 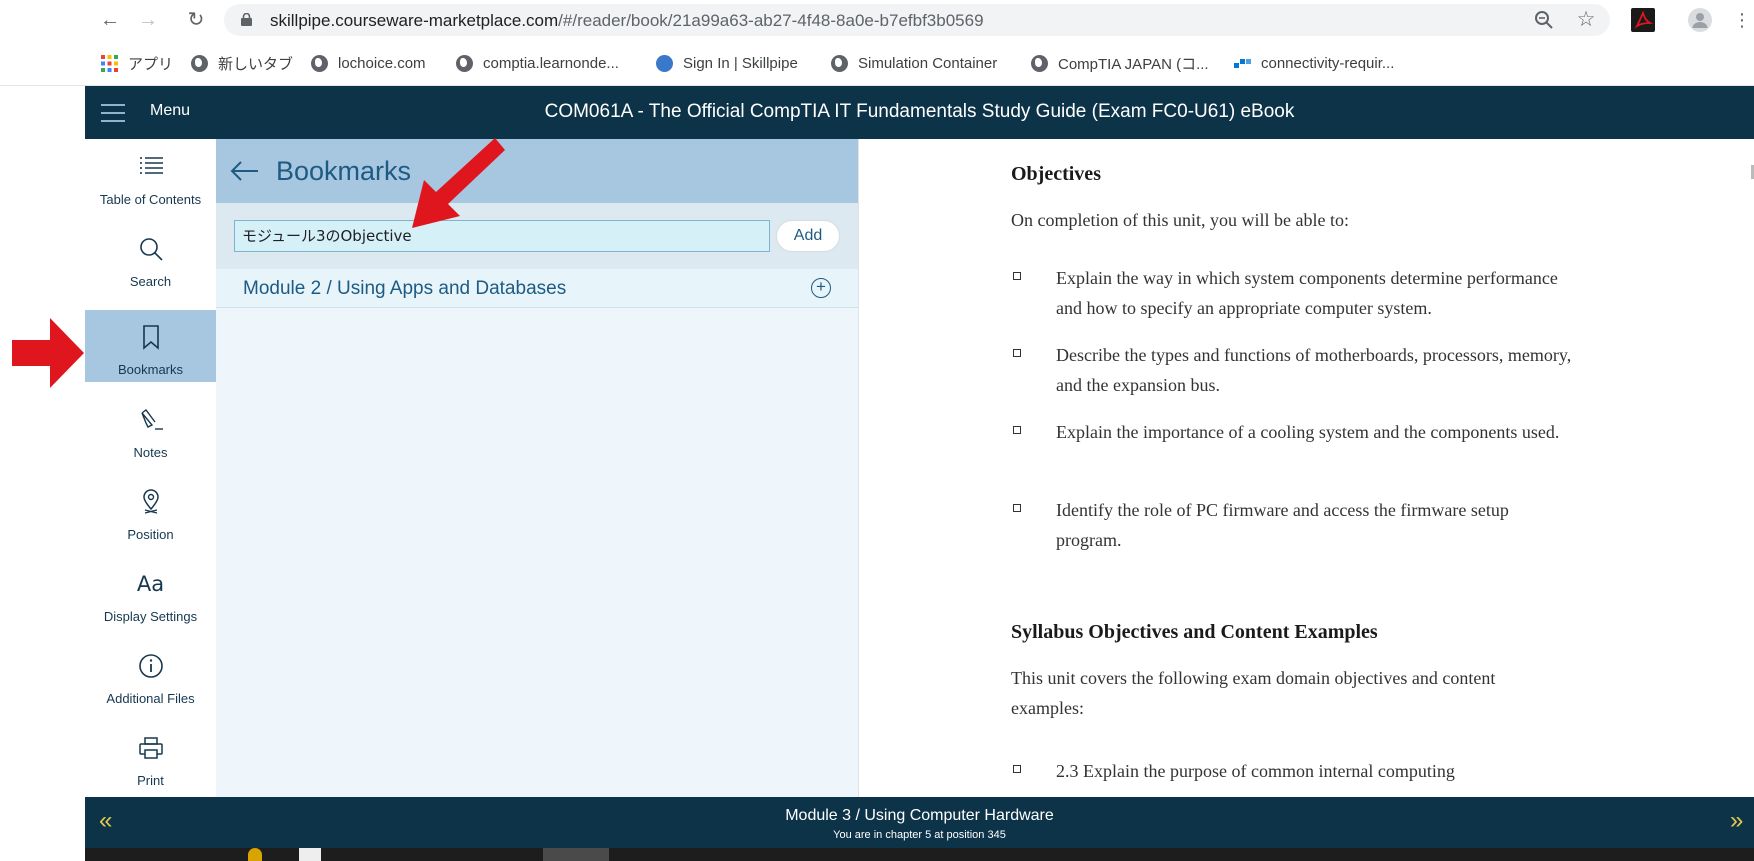 What do you see at coordinates (414, 20) in the screenshot?
I see `url-host: skillpipe.courseware-marketplace.com` at bounding box center [414, 20].